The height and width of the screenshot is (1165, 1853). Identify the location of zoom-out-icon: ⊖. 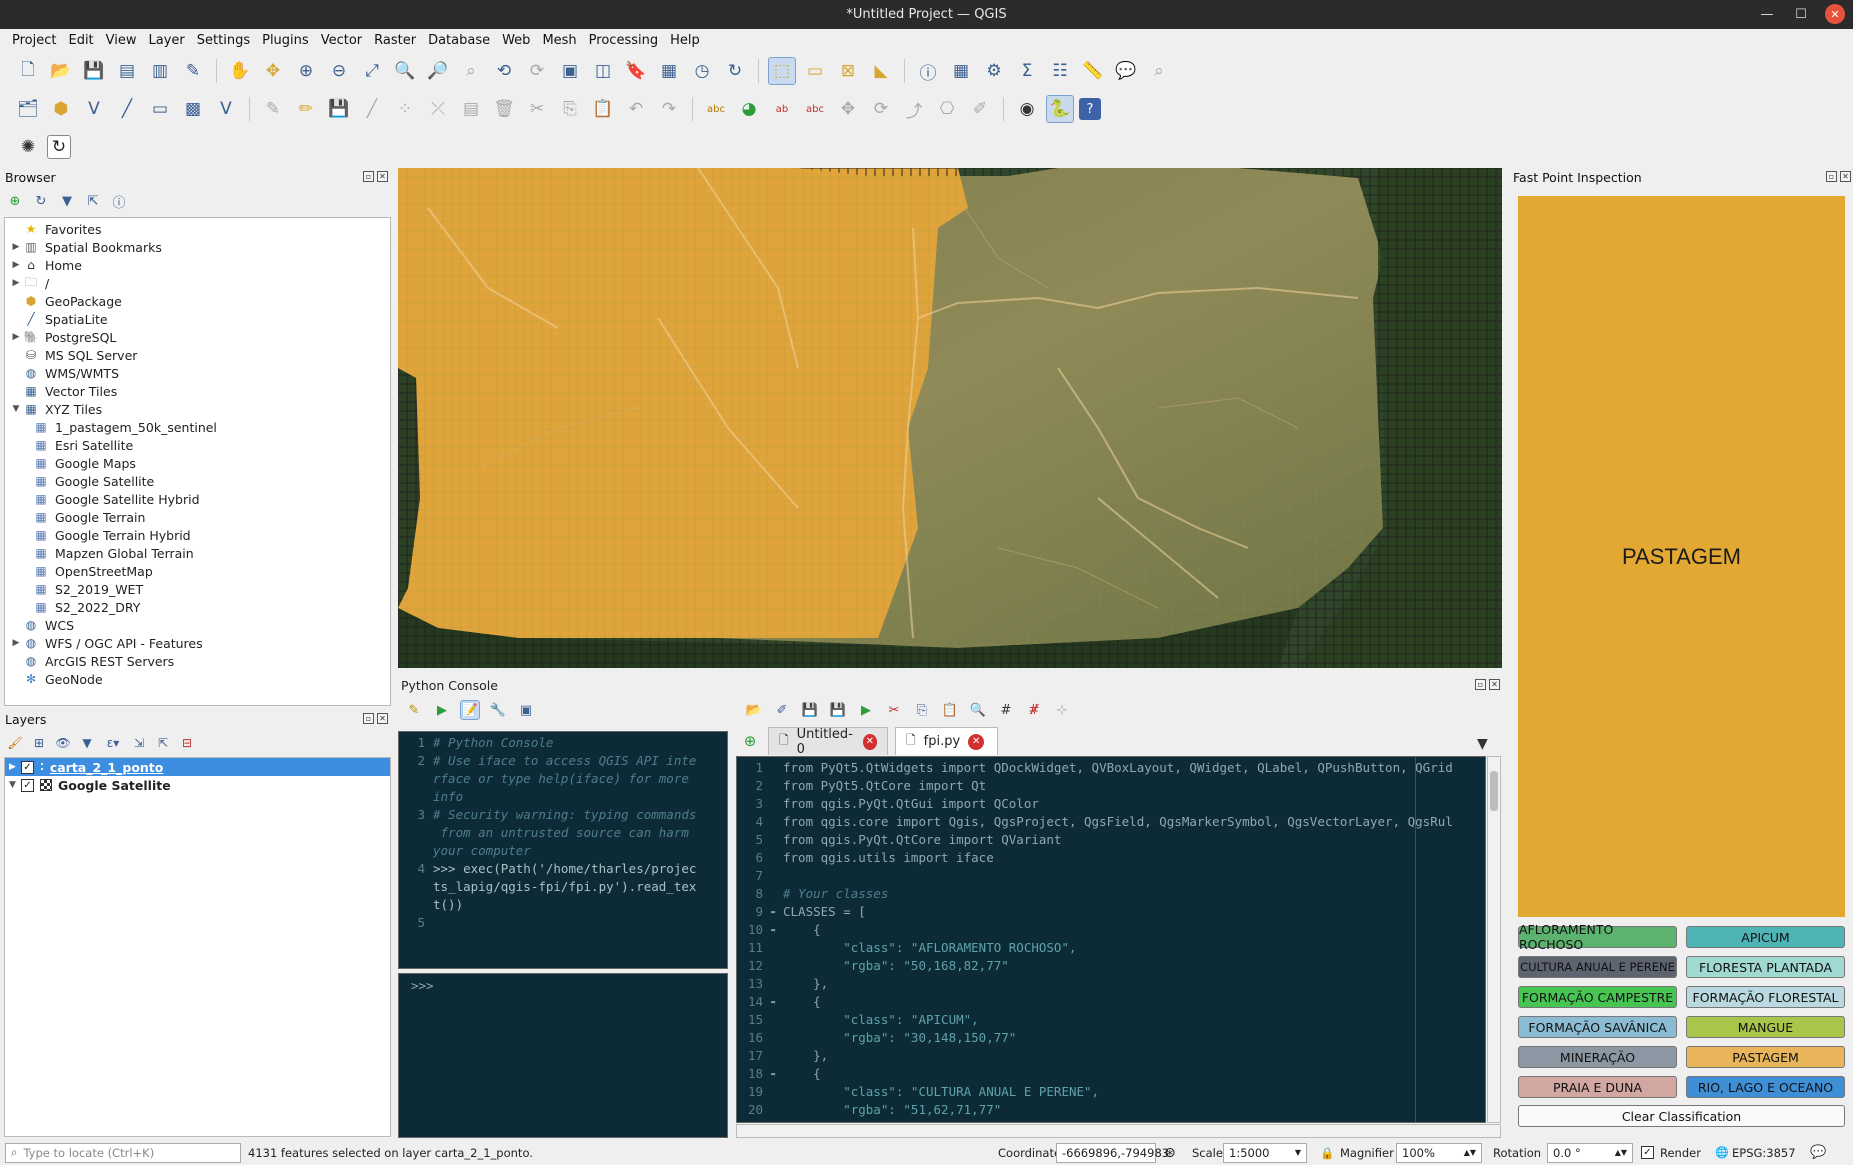
(339, 71).